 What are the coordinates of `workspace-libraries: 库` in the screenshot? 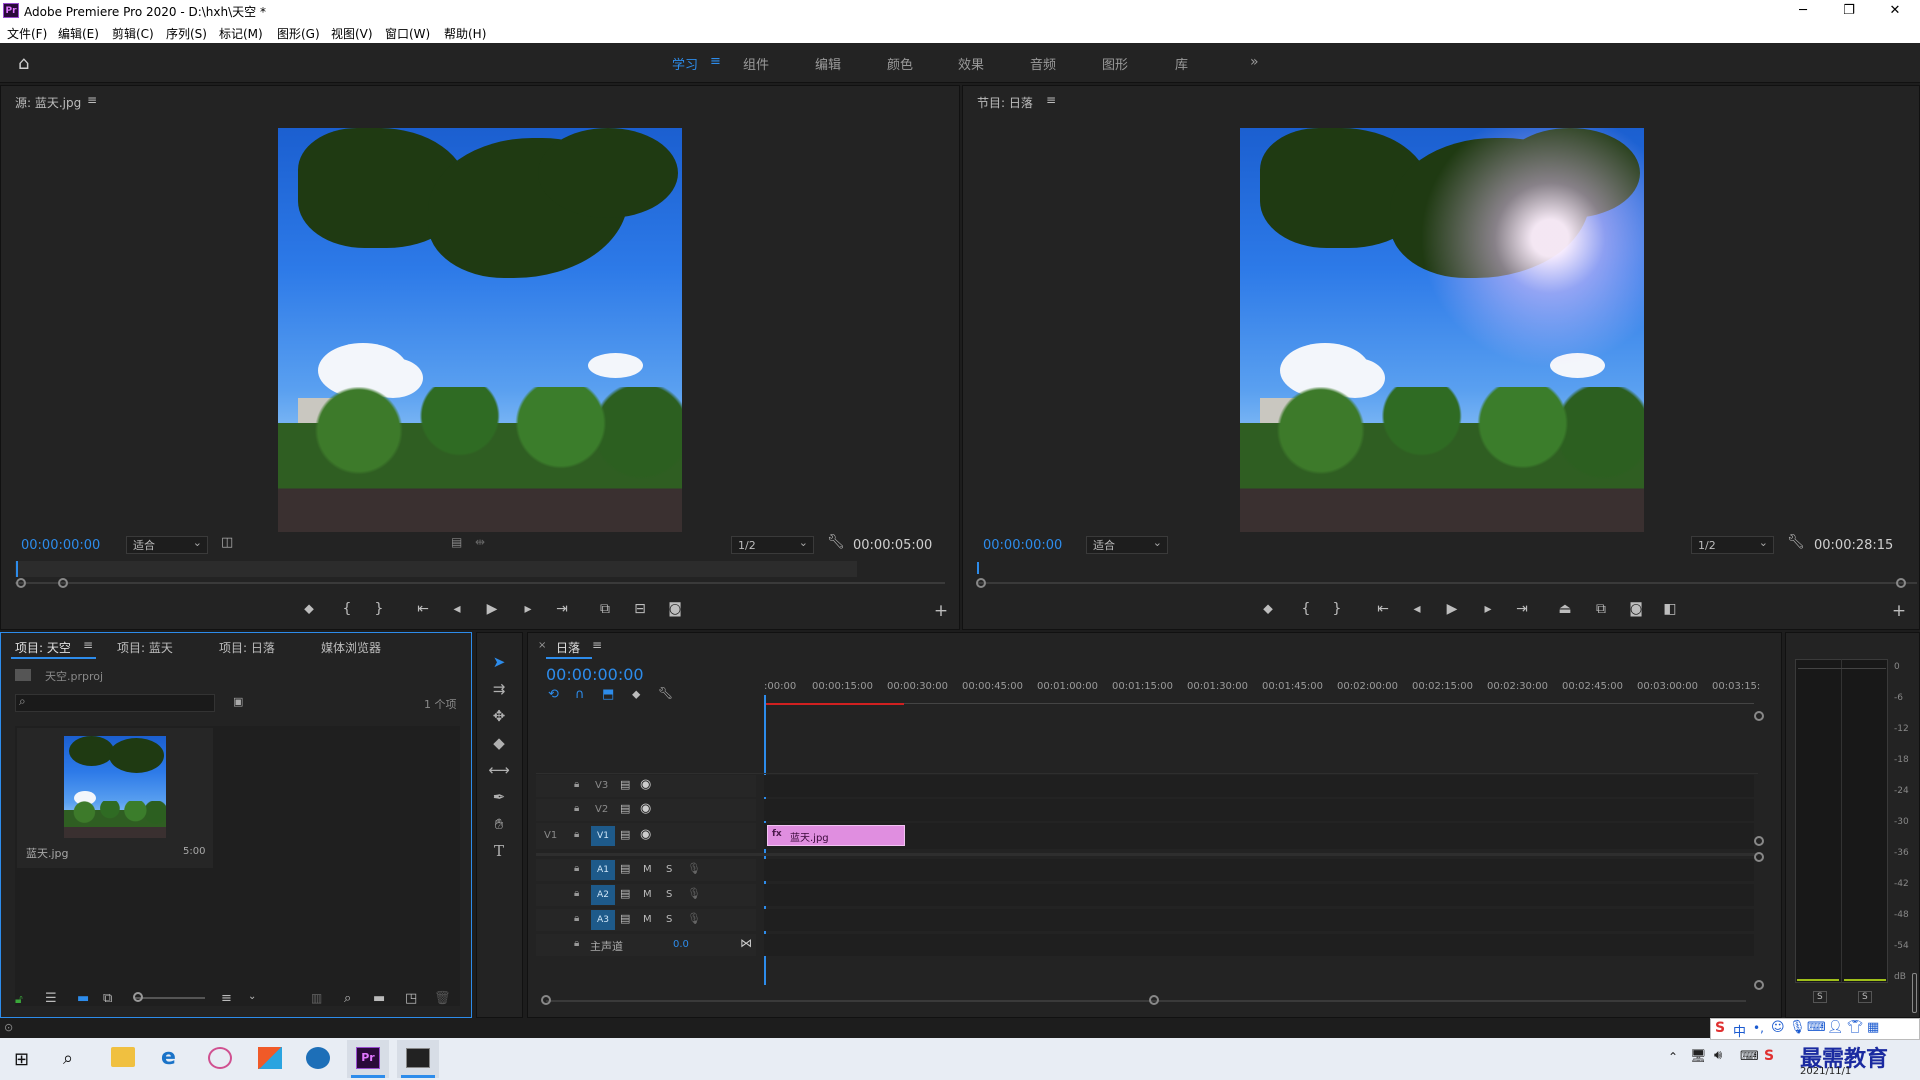 It's located at (1181, 63).